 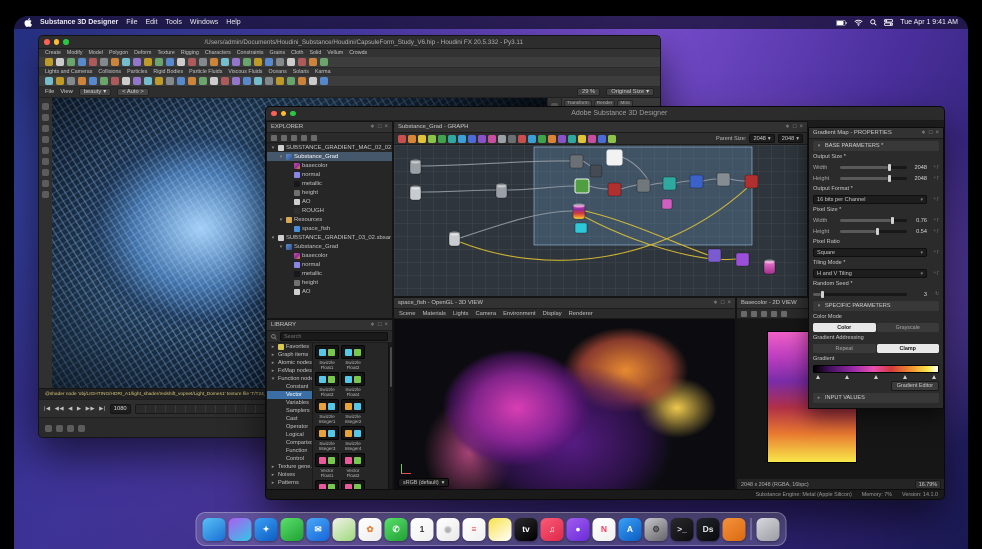 What do you see at coordinates (873, 220) in the screenshot?
I see `pixel-width-slider` at bounding box center [873, 220].